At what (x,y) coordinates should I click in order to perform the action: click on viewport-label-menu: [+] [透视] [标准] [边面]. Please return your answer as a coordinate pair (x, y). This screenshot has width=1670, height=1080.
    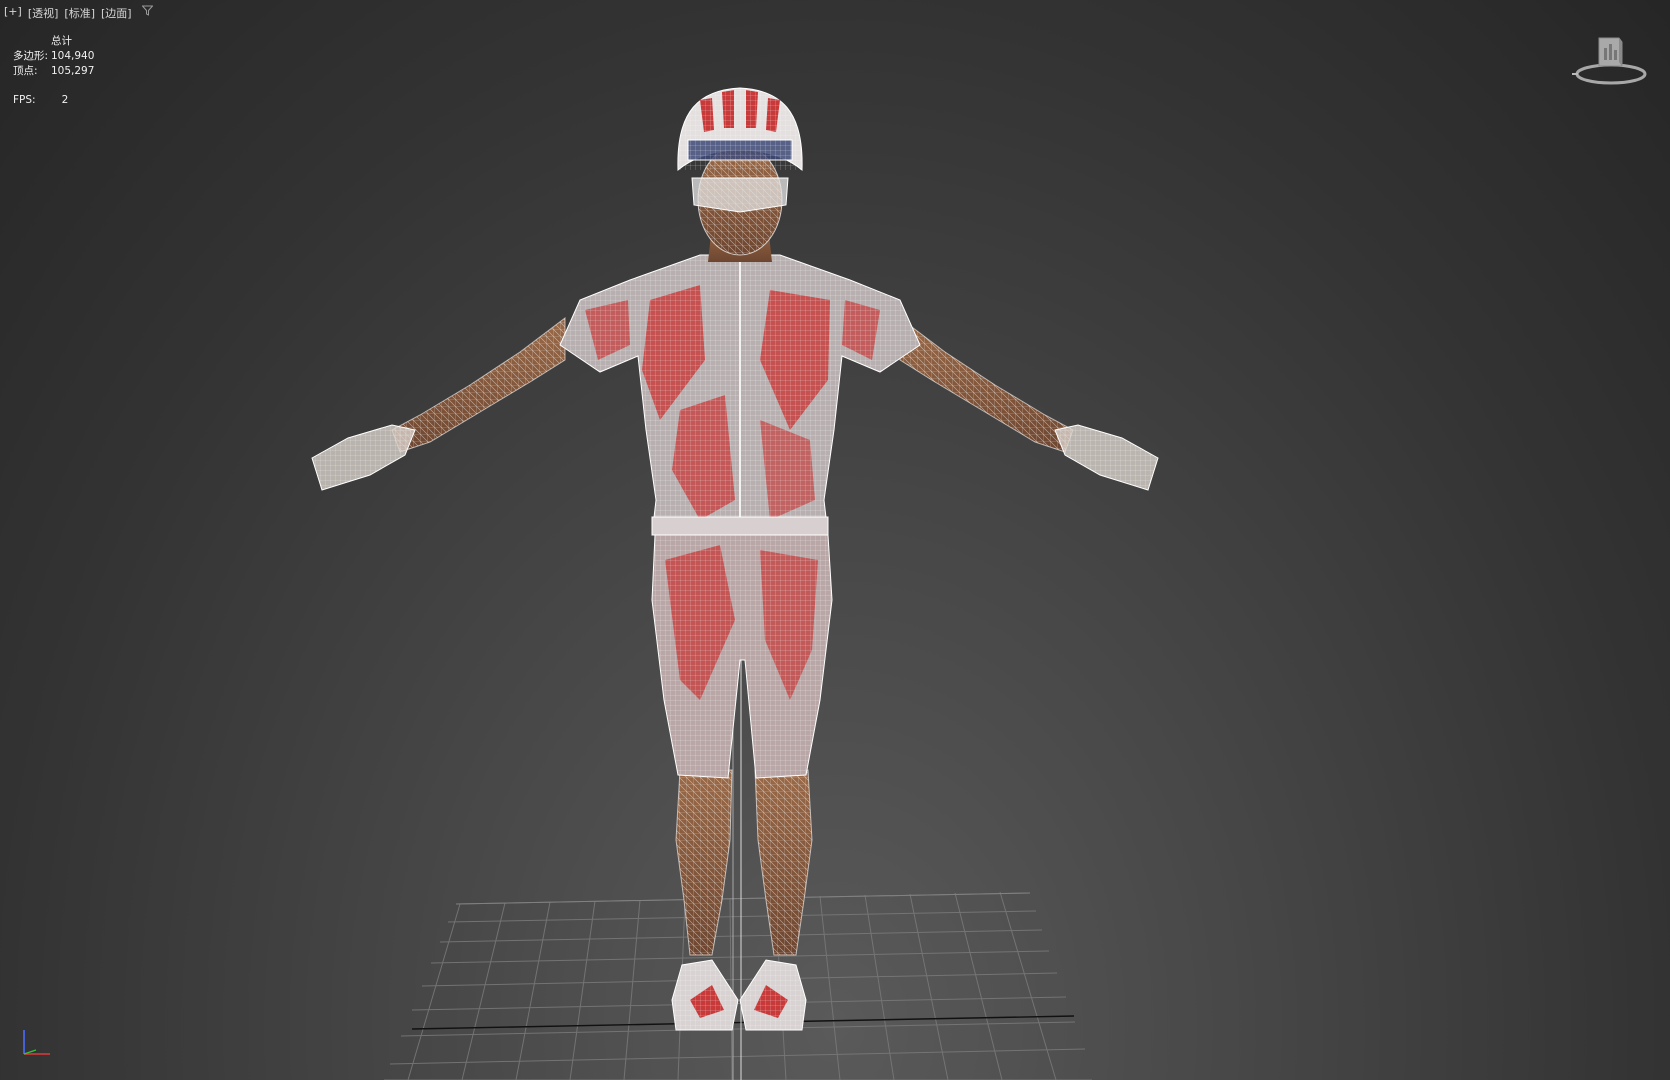
    Looking at the image, I should click on (79, 13).